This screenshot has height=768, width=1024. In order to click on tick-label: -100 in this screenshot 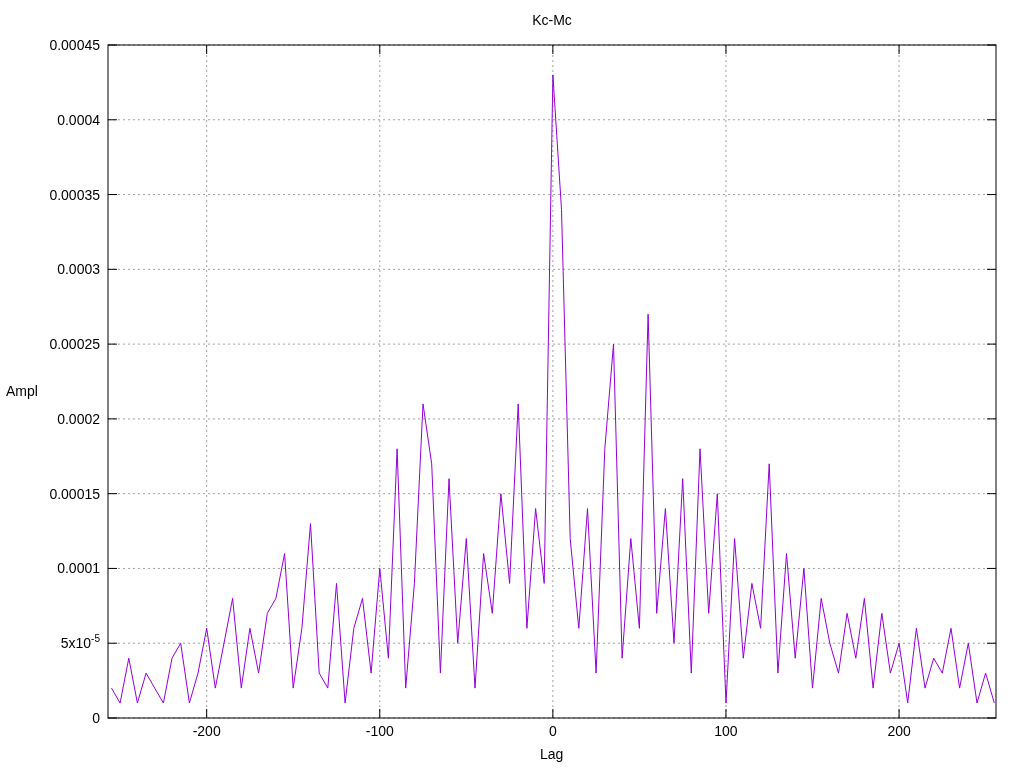, I will do `click(379, 731)`.